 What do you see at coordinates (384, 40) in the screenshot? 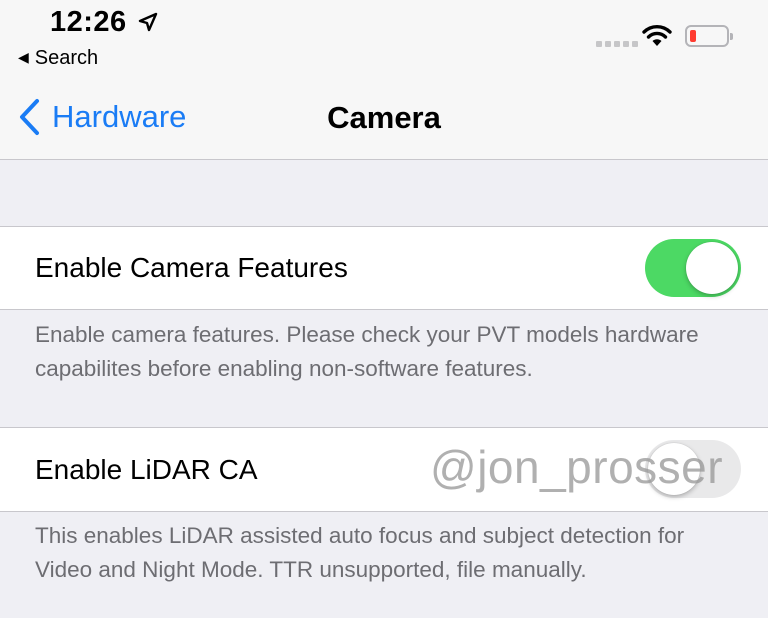
I see `status-bar: 12:26 ◀ Search` at bounding box center [384, 40].